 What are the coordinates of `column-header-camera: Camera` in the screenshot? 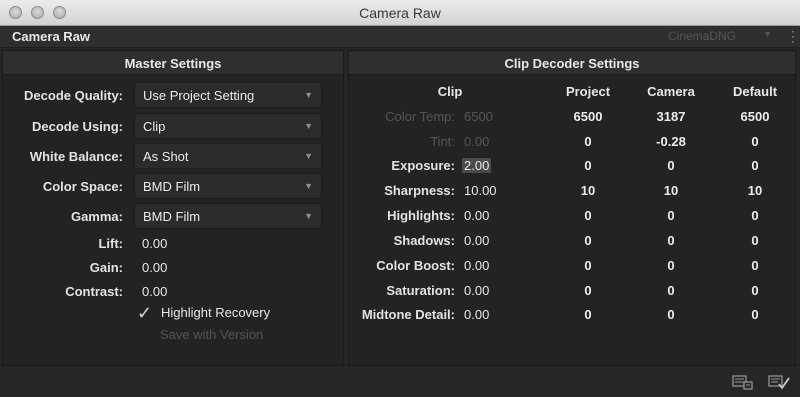 It's located at (671, 91).